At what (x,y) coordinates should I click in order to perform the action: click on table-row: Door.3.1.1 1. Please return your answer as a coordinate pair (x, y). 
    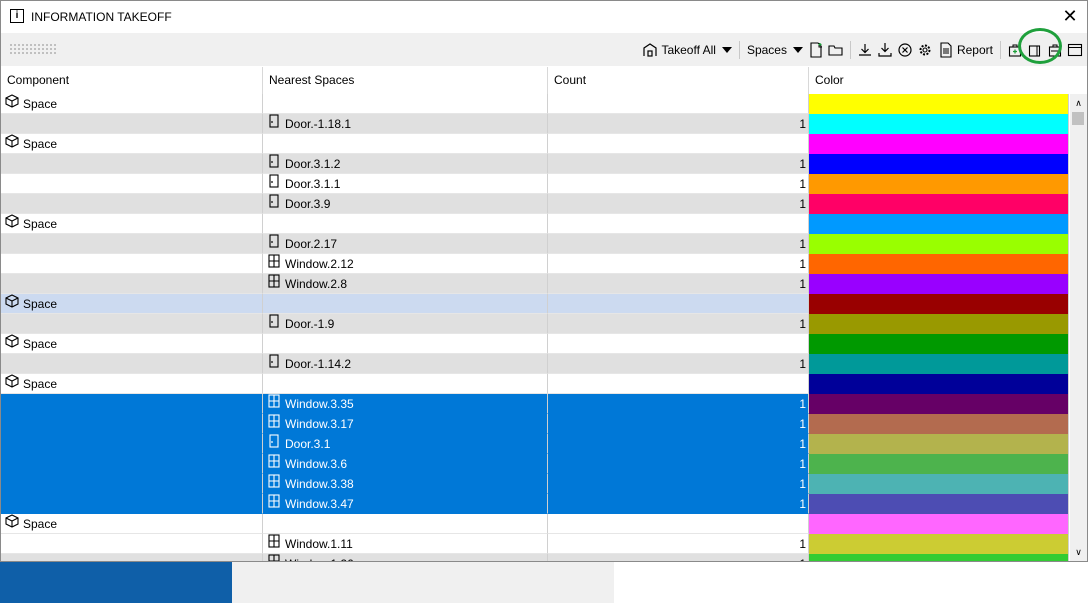
    Looking at the image, I should click on (535, 184).